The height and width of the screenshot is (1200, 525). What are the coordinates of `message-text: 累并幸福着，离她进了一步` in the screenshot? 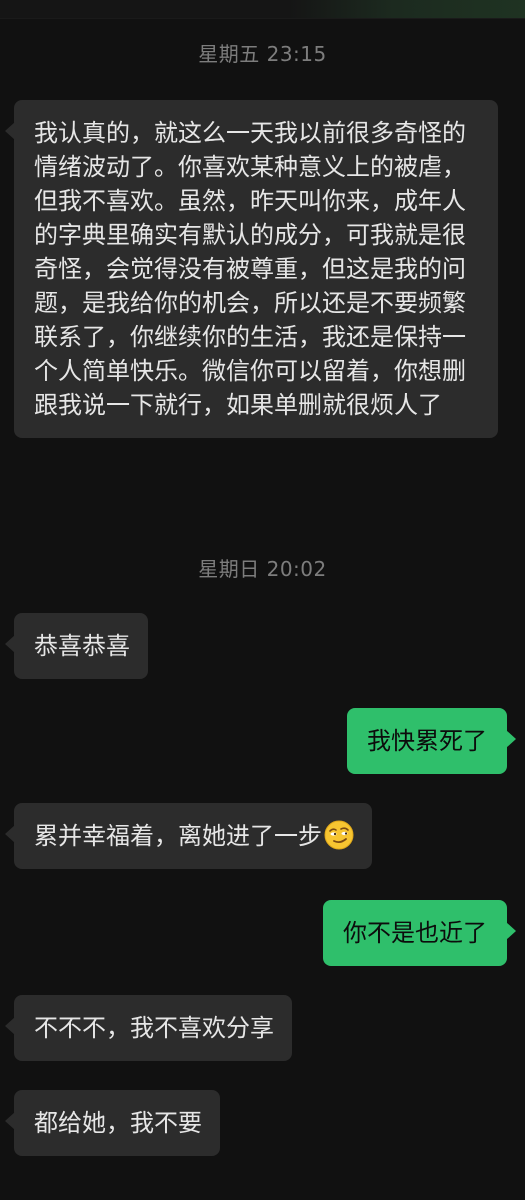 It's located at (178, 836).